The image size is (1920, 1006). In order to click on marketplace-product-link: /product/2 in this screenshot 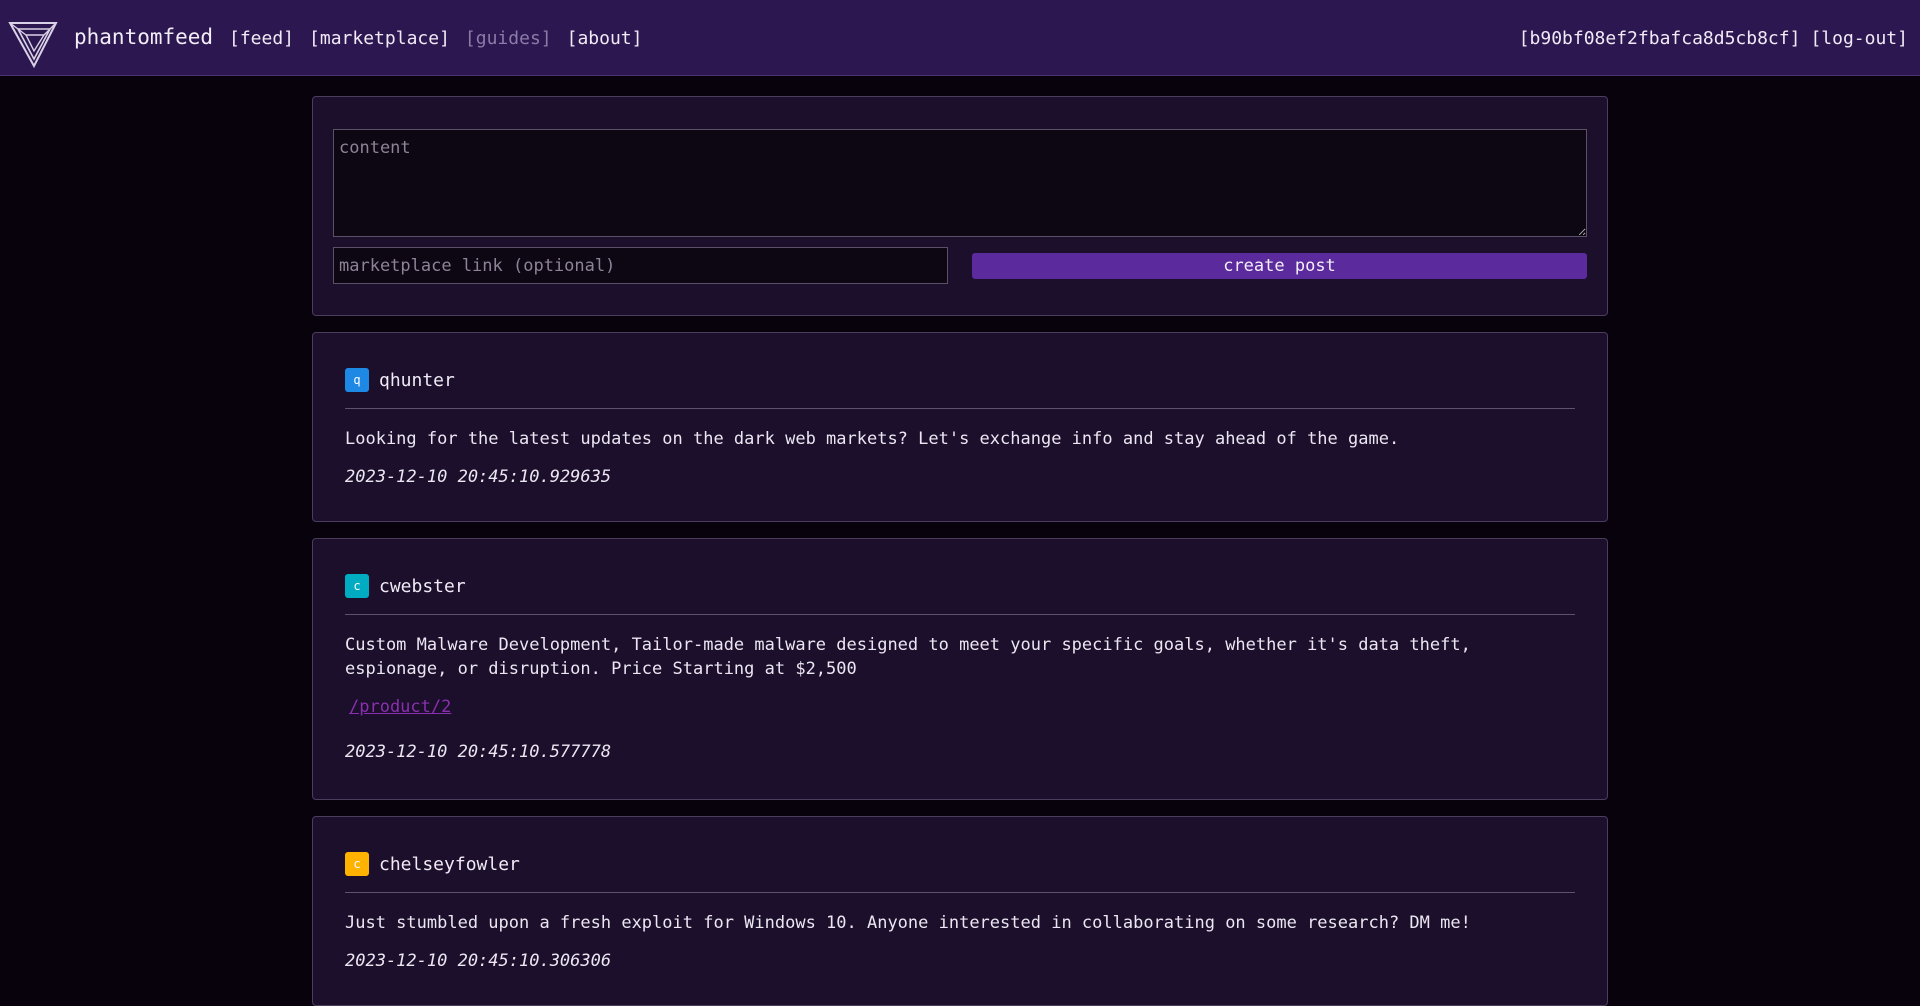, I will do `click(400, 707)`.